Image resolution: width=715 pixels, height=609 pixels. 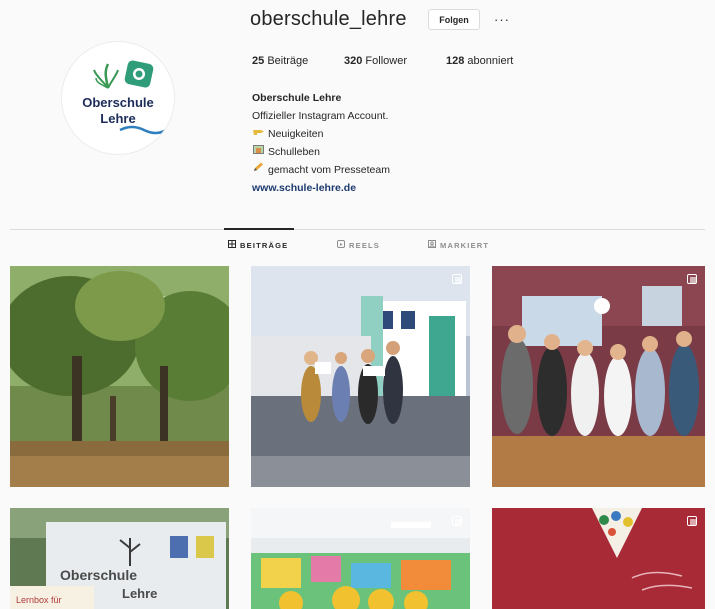 What do you see at coordinates (465, 245) in the screenshot?
I see `tab-tagged-label: MARKIERT` at bounding box center [465, 245].